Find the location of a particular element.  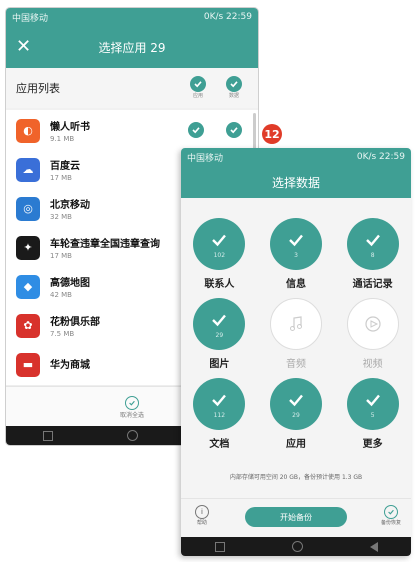

app-list-item: ◐ 懒人听书 9.1 MB is located at coordinates (132, 131).